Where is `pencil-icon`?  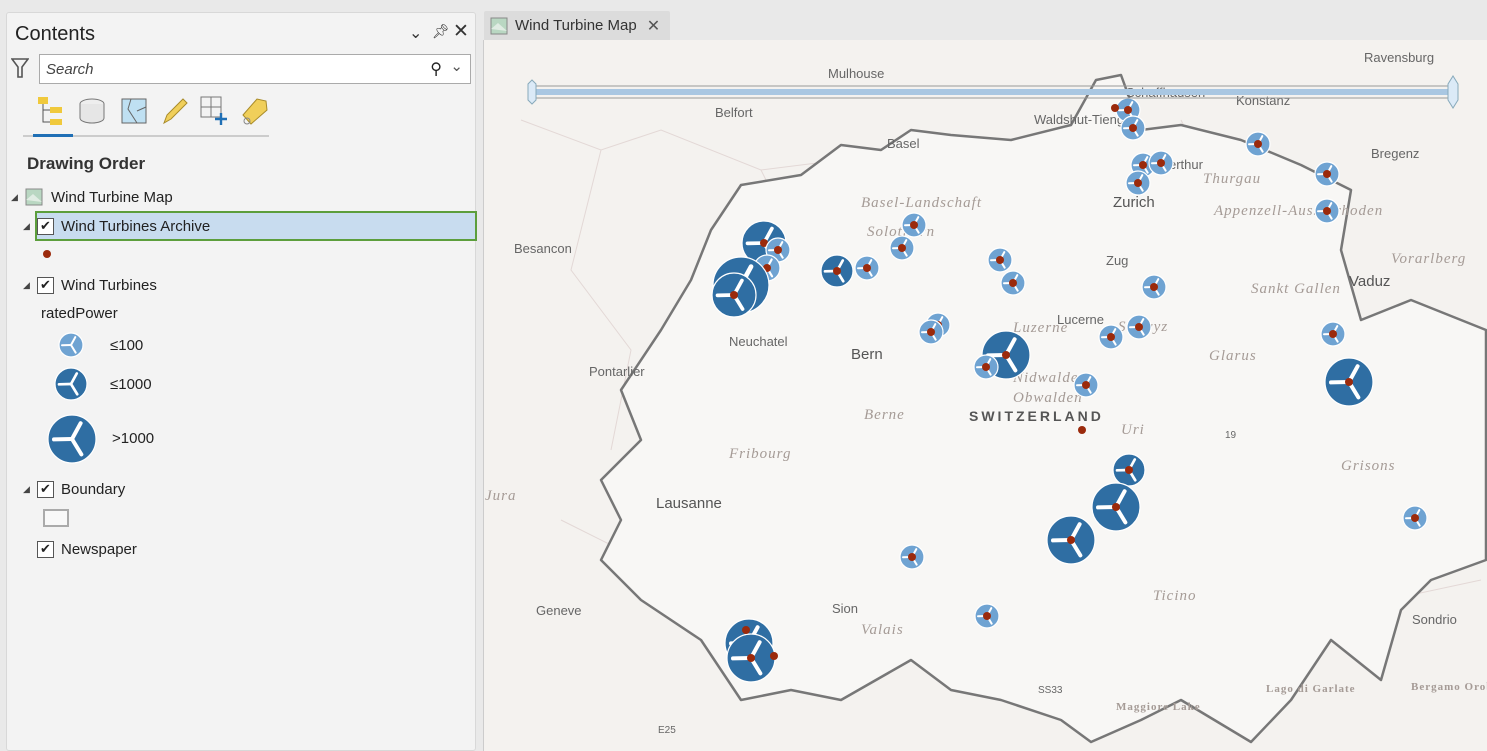
pencil-icon is located at coordinates (174, 111).